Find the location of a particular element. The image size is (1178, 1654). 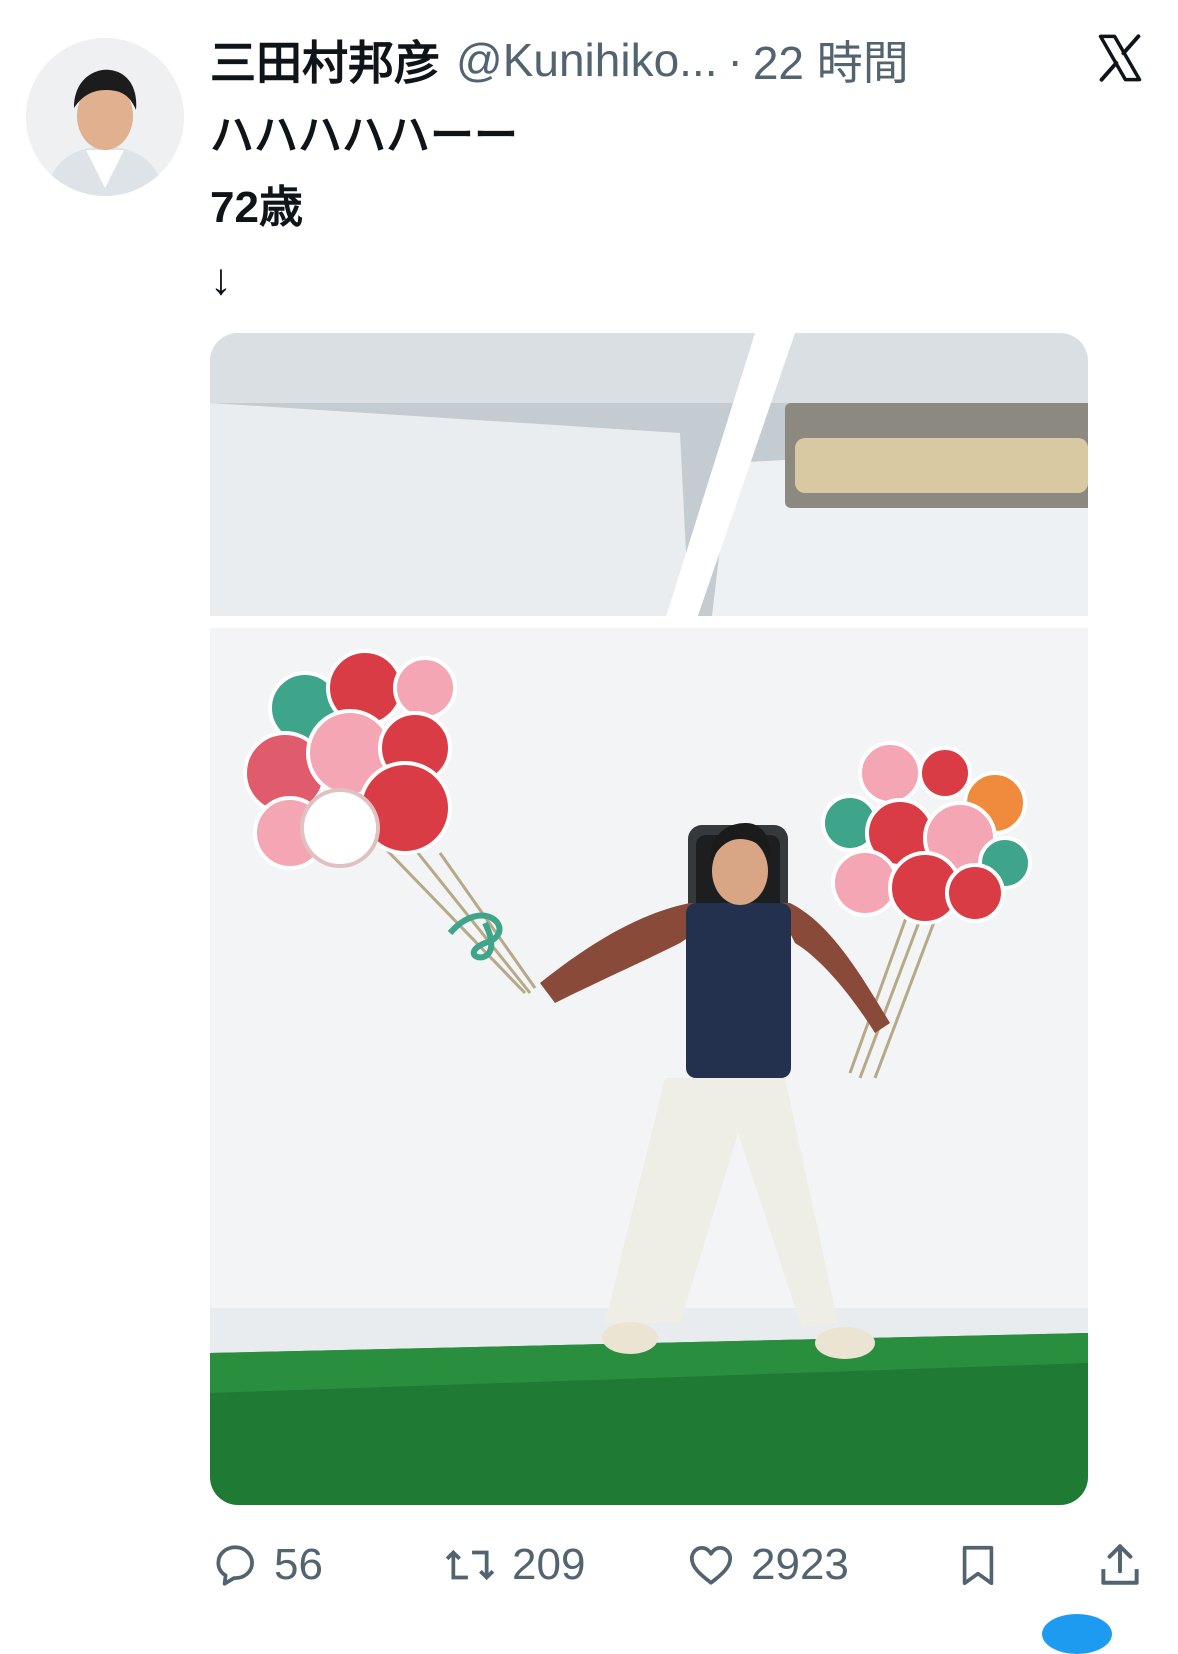

floating-action-button-edge is located at coordinates (1077, 1634).